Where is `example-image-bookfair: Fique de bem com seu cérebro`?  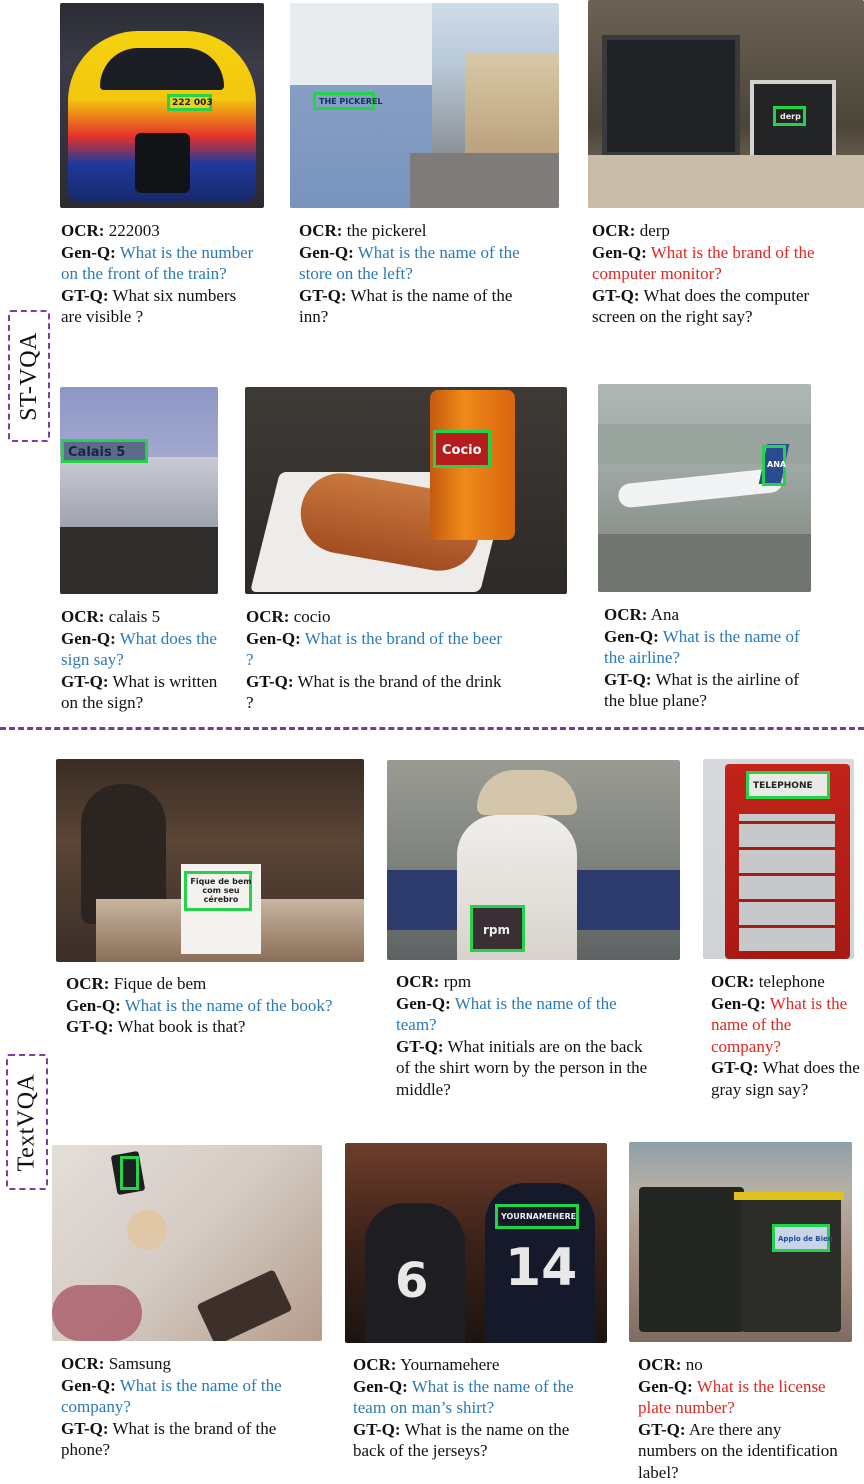 example-image-bookfair: Fique de bem com seu cérebro is located at coordinates (210, 860).